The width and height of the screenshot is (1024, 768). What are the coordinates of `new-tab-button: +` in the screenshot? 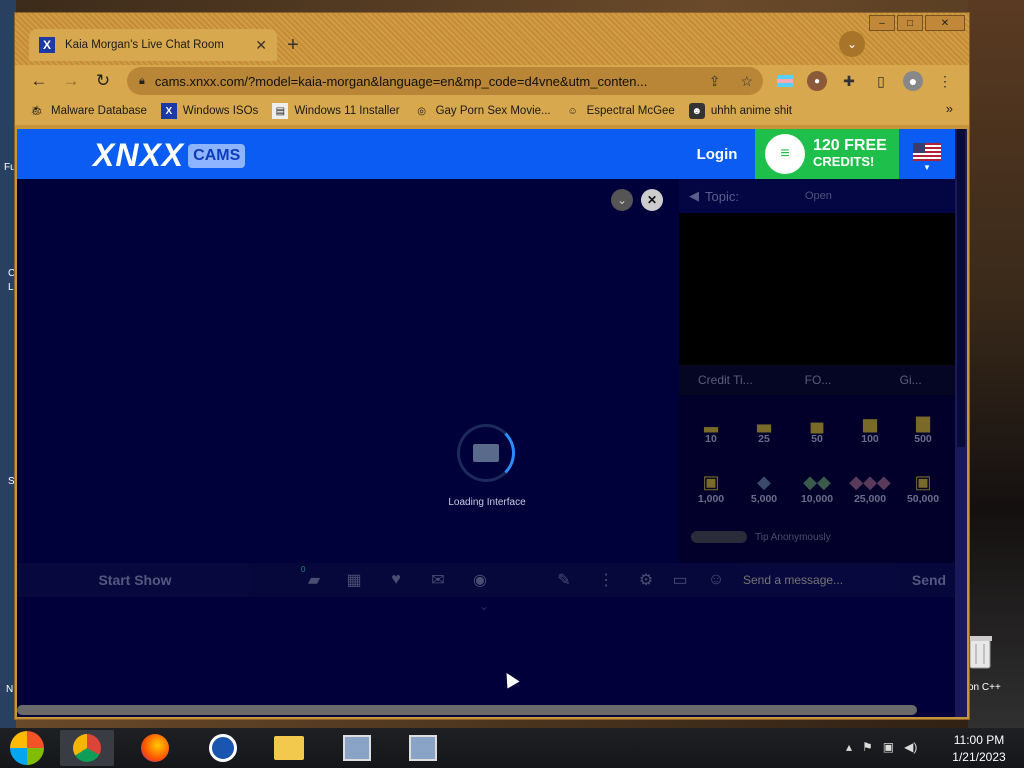 It's located at (293, 45).